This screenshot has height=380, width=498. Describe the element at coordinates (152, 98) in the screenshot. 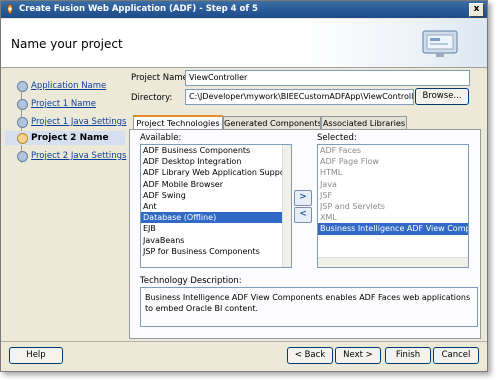

I see `directory-label: Directory:` at that location.